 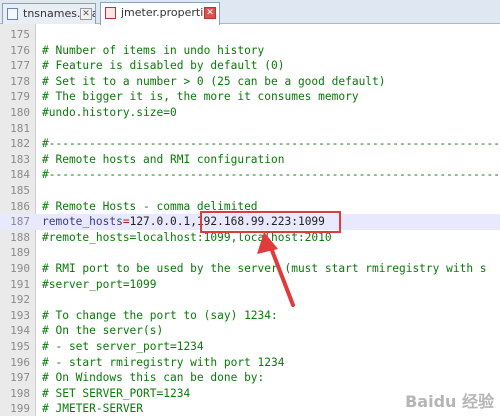 I want to click on equals-sign: =, so click(x=126, y=222).